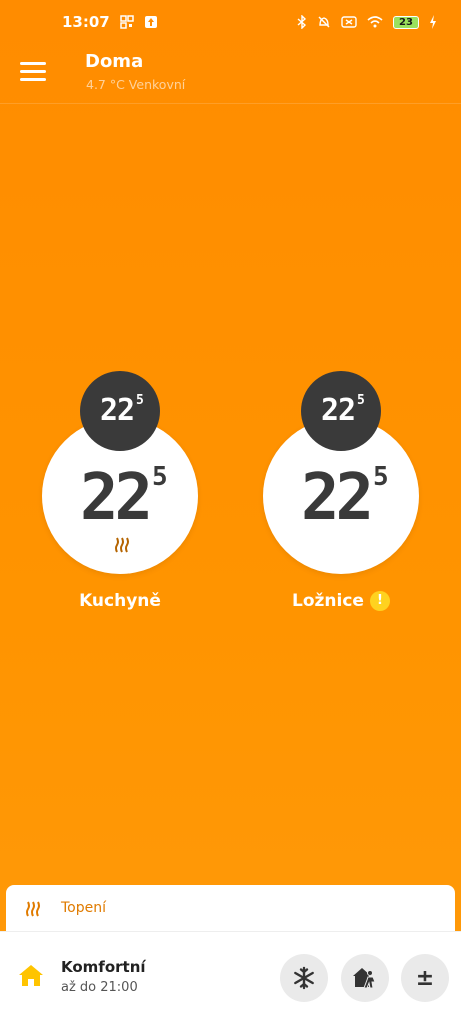 Image resolution: width=461 pixels, height=1024 pixels. Describe the element at coordinates (31, 975) in the screenshot. I see `home-icon` at that location.